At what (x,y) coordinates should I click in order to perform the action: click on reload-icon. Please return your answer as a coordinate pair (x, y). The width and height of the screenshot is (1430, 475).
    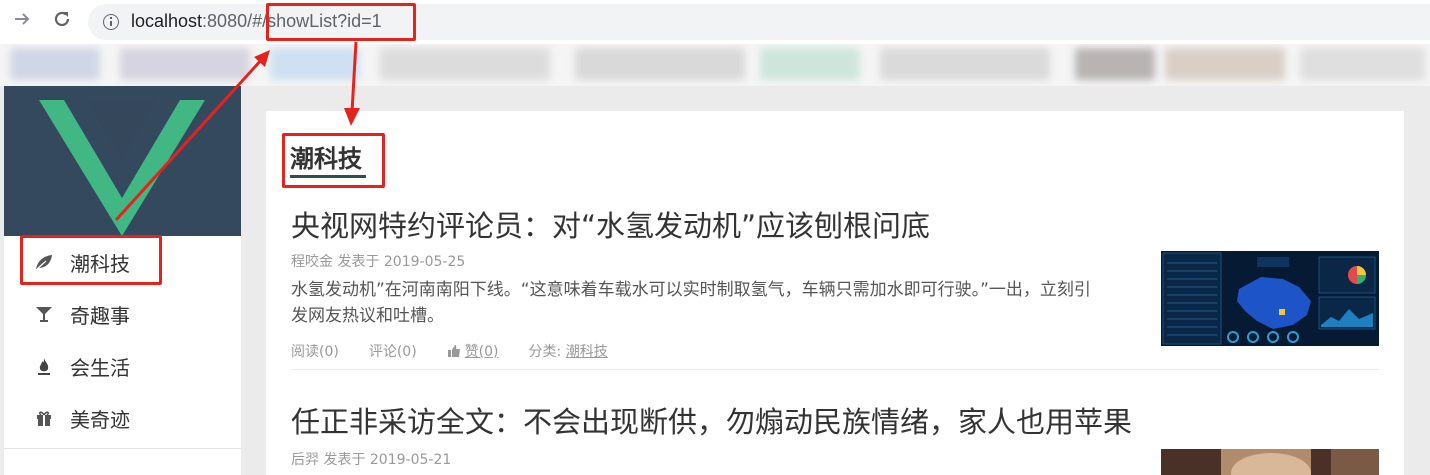
    Looking at the image, I should click on (62, 22).